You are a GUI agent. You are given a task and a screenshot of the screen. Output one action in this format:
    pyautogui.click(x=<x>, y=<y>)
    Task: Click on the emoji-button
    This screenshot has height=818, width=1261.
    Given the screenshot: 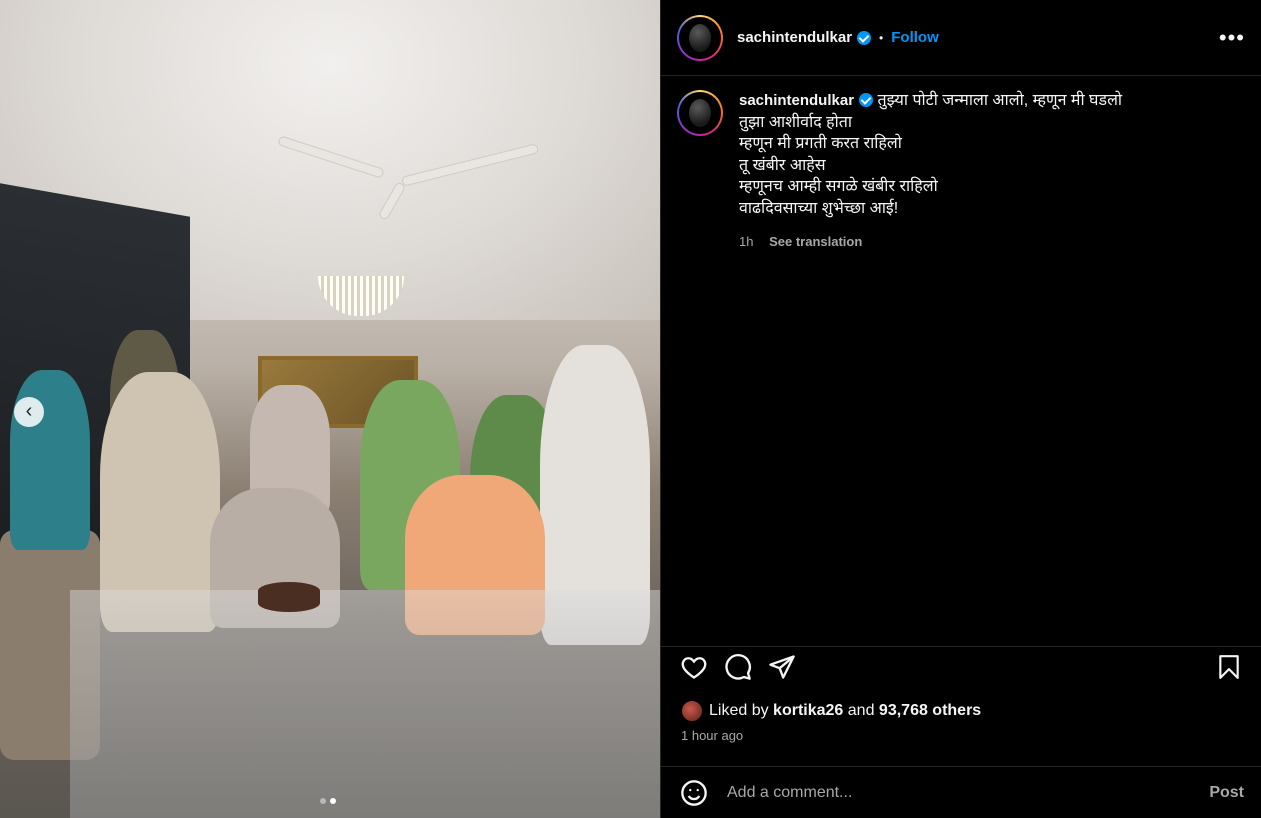 What is the action you would take?
    pyautogui.click(x=694, y=793)
    